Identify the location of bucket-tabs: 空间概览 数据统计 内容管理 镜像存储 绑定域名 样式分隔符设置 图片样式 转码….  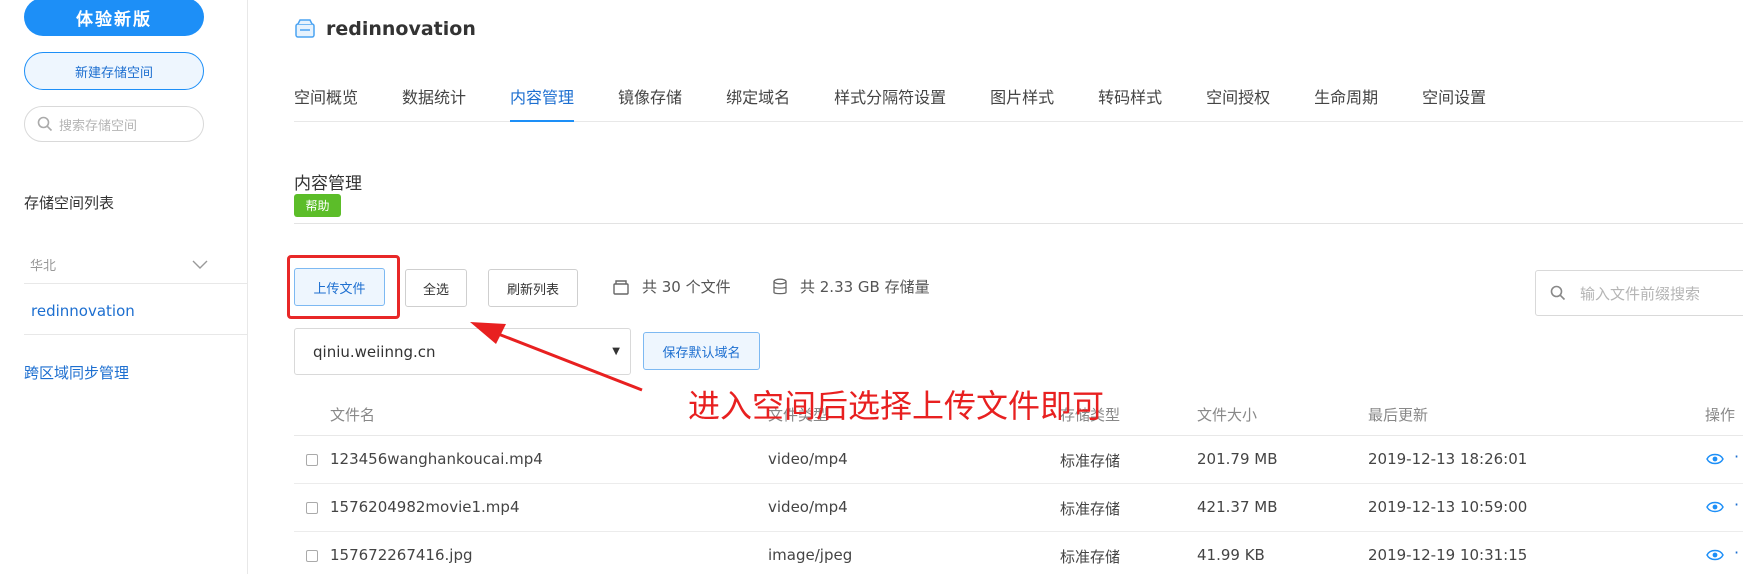
(1018, 98).